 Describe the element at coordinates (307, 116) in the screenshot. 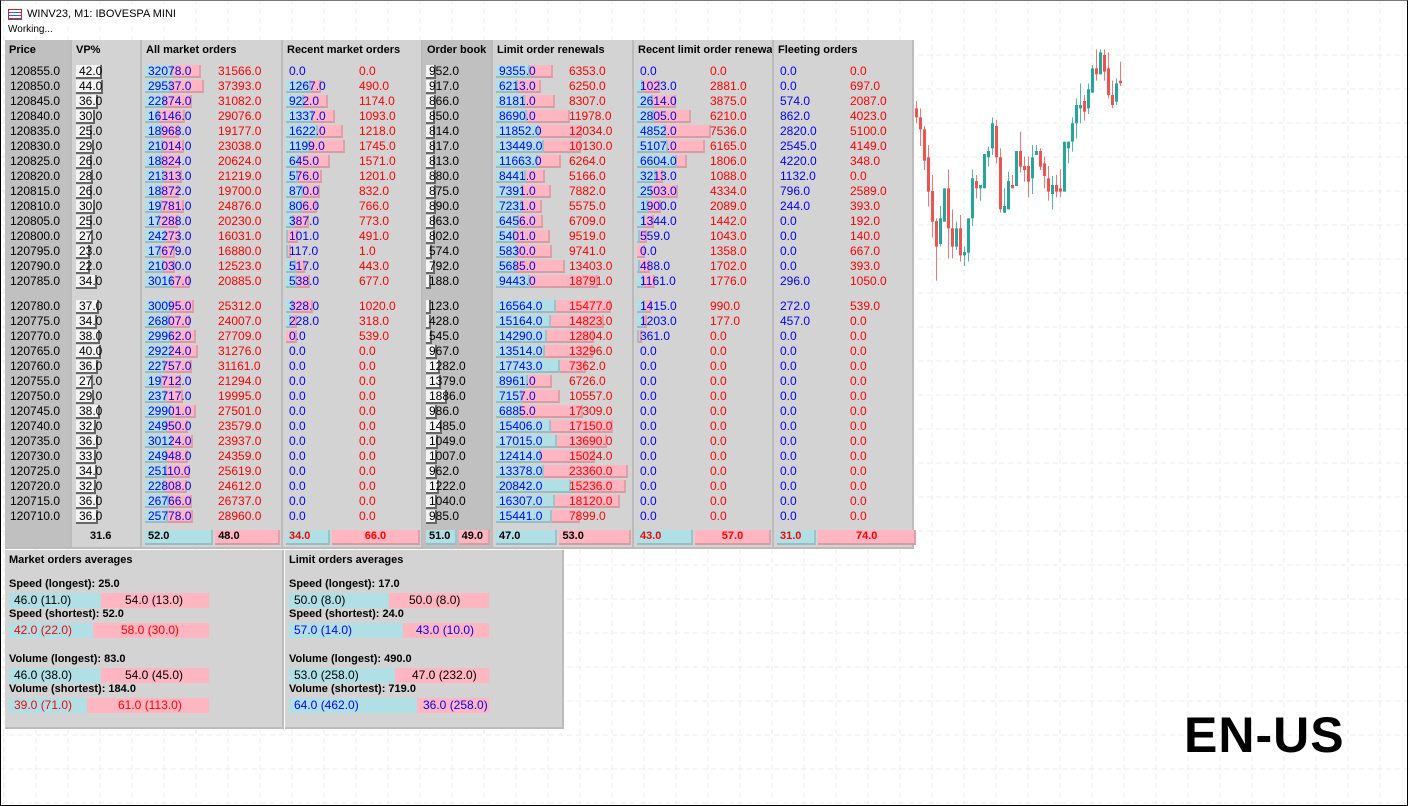

I see `buy-value: 1337.0` at that location.